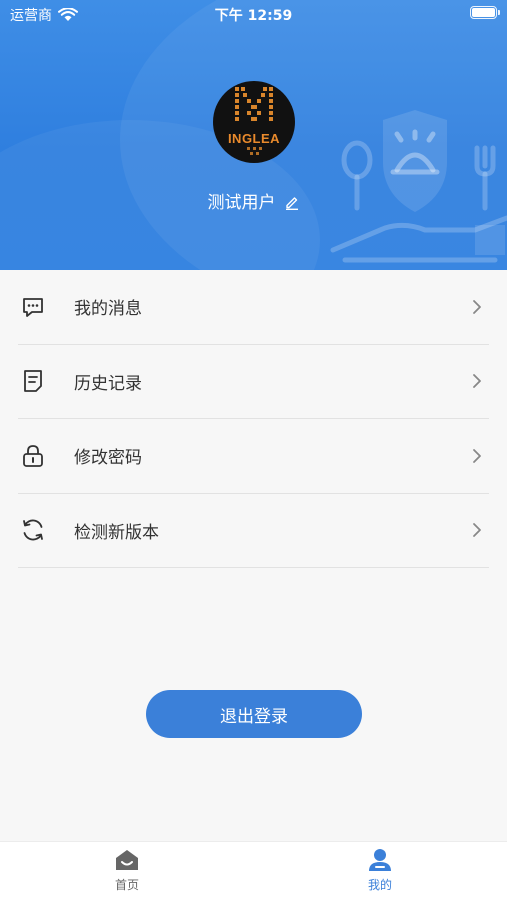 Image resolution: width=507 pixels, height=900 pixels. I want to click on tab-mine-label: 我的, so click(379, 885).